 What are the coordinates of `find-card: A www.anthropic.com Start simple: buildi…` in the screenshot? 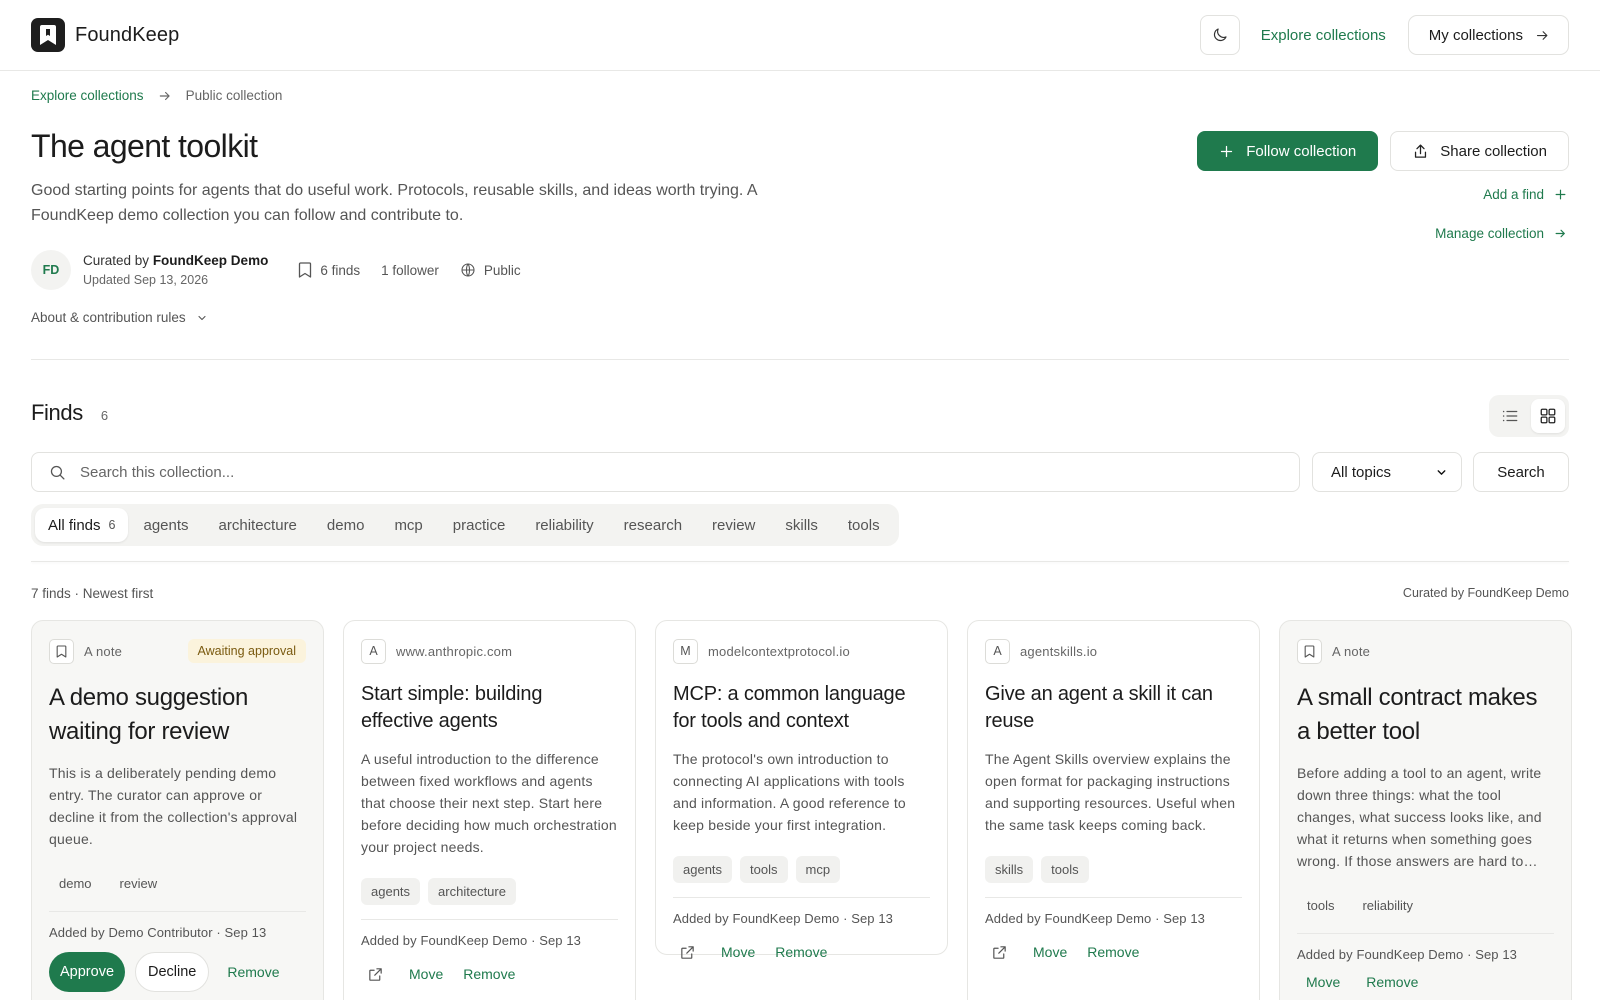 It's located at (489, 810).